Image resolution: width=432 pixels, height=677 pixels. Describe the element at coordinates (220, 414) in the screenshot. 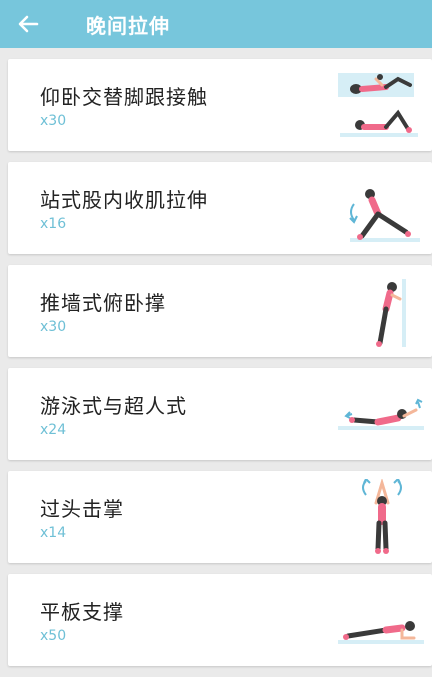

I see `exercise-card-4: 游泳式与超人式 x24` at that location.